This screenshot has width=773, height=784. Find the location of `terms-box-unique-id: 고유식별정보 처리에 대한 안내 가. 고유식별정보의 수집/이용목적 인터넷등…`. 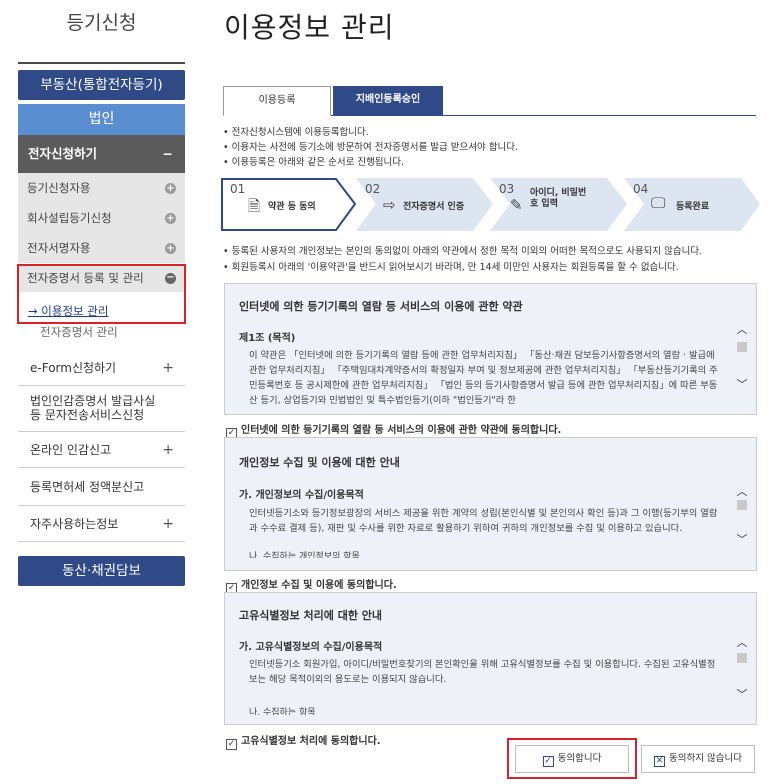

terms-box-unique-id: 고유식별정보 처리에 대한 안내 가. 고유식별정보의 수집/이용목적 인터넷등… is located at coordinates (490, 658).